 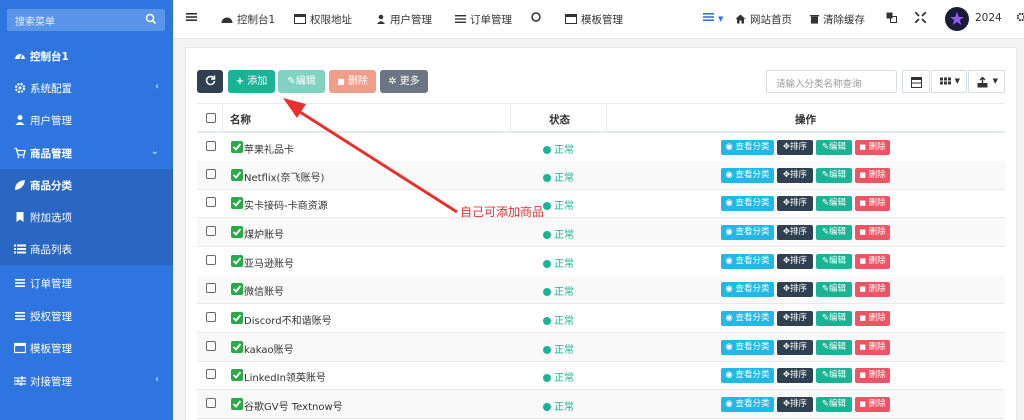 I want to click on sidebar-item-product-list: 商品列表, so click(x=86, y=249).